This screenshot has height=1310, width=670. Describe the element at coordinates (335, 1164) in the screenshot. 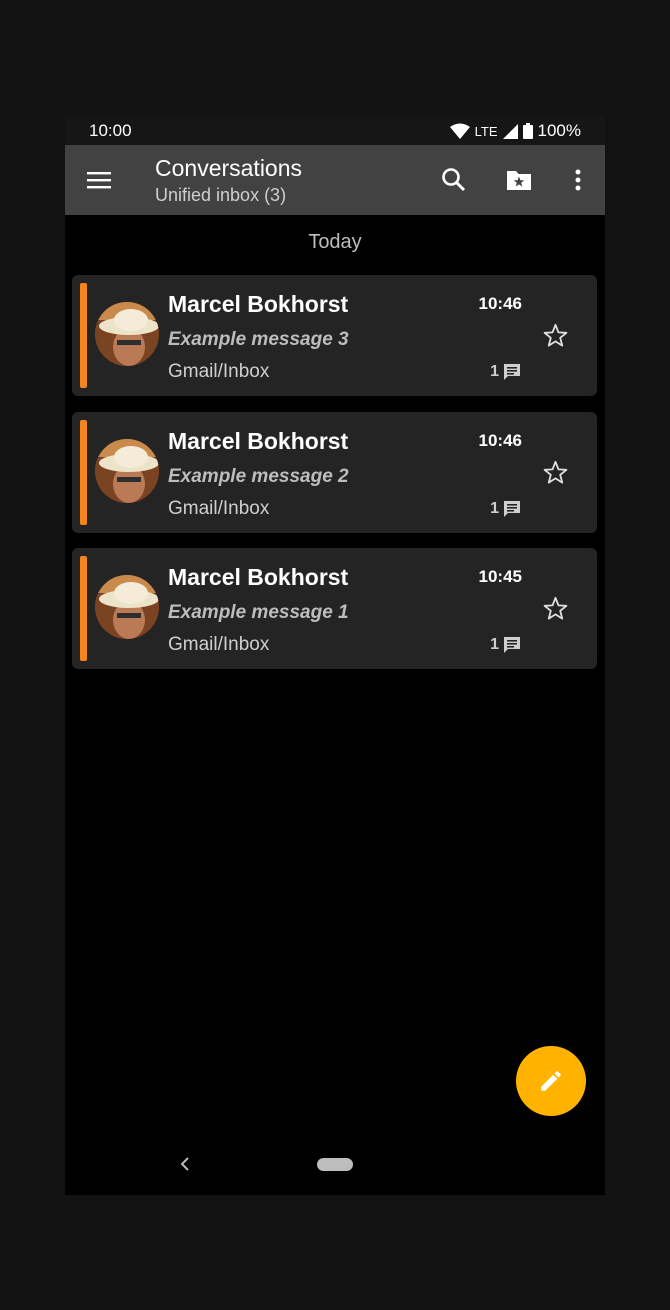

I see `nav-home-button` at that location.